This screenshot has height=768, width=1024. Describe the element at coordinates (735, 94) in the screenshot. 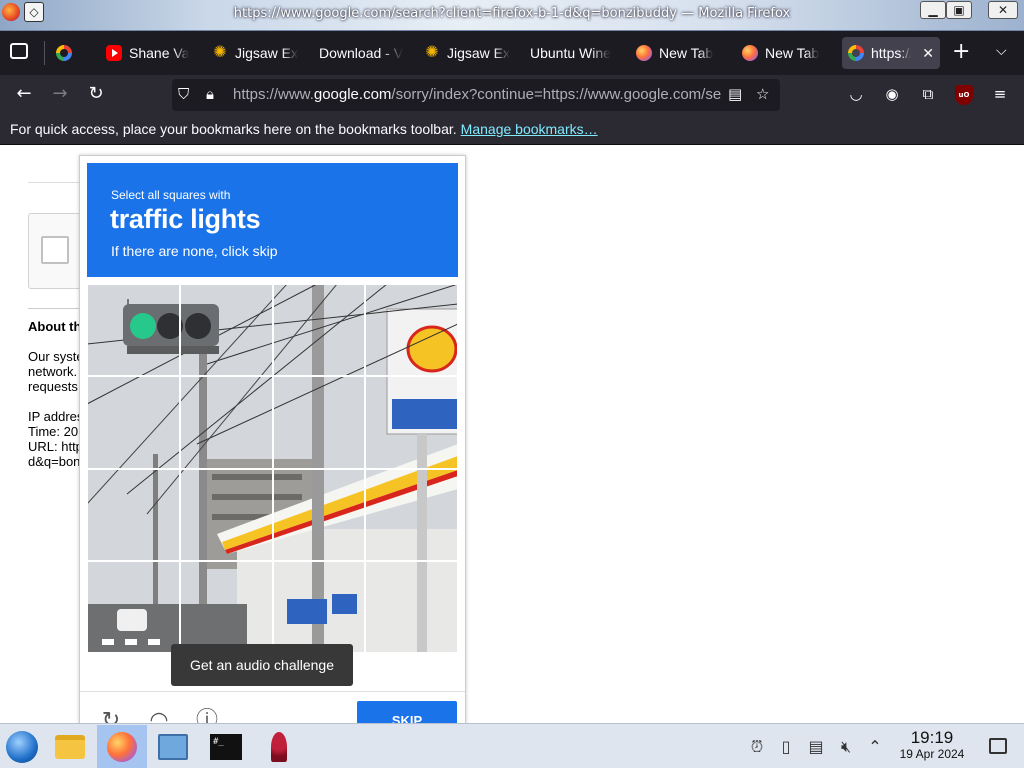

I see `reader-view-icon: ▤` at that location.